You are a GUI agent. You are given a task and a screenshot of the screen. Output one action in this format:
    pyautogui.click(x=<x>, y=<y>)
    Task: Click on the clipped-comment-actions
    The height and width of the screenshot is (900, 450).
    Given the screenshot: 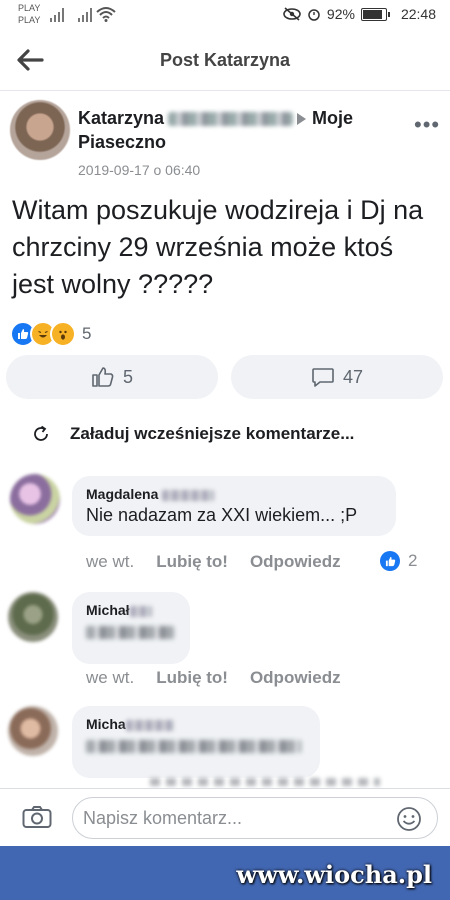 What is the action you would take?
    pyautogui.click(x=265, y=782)
    